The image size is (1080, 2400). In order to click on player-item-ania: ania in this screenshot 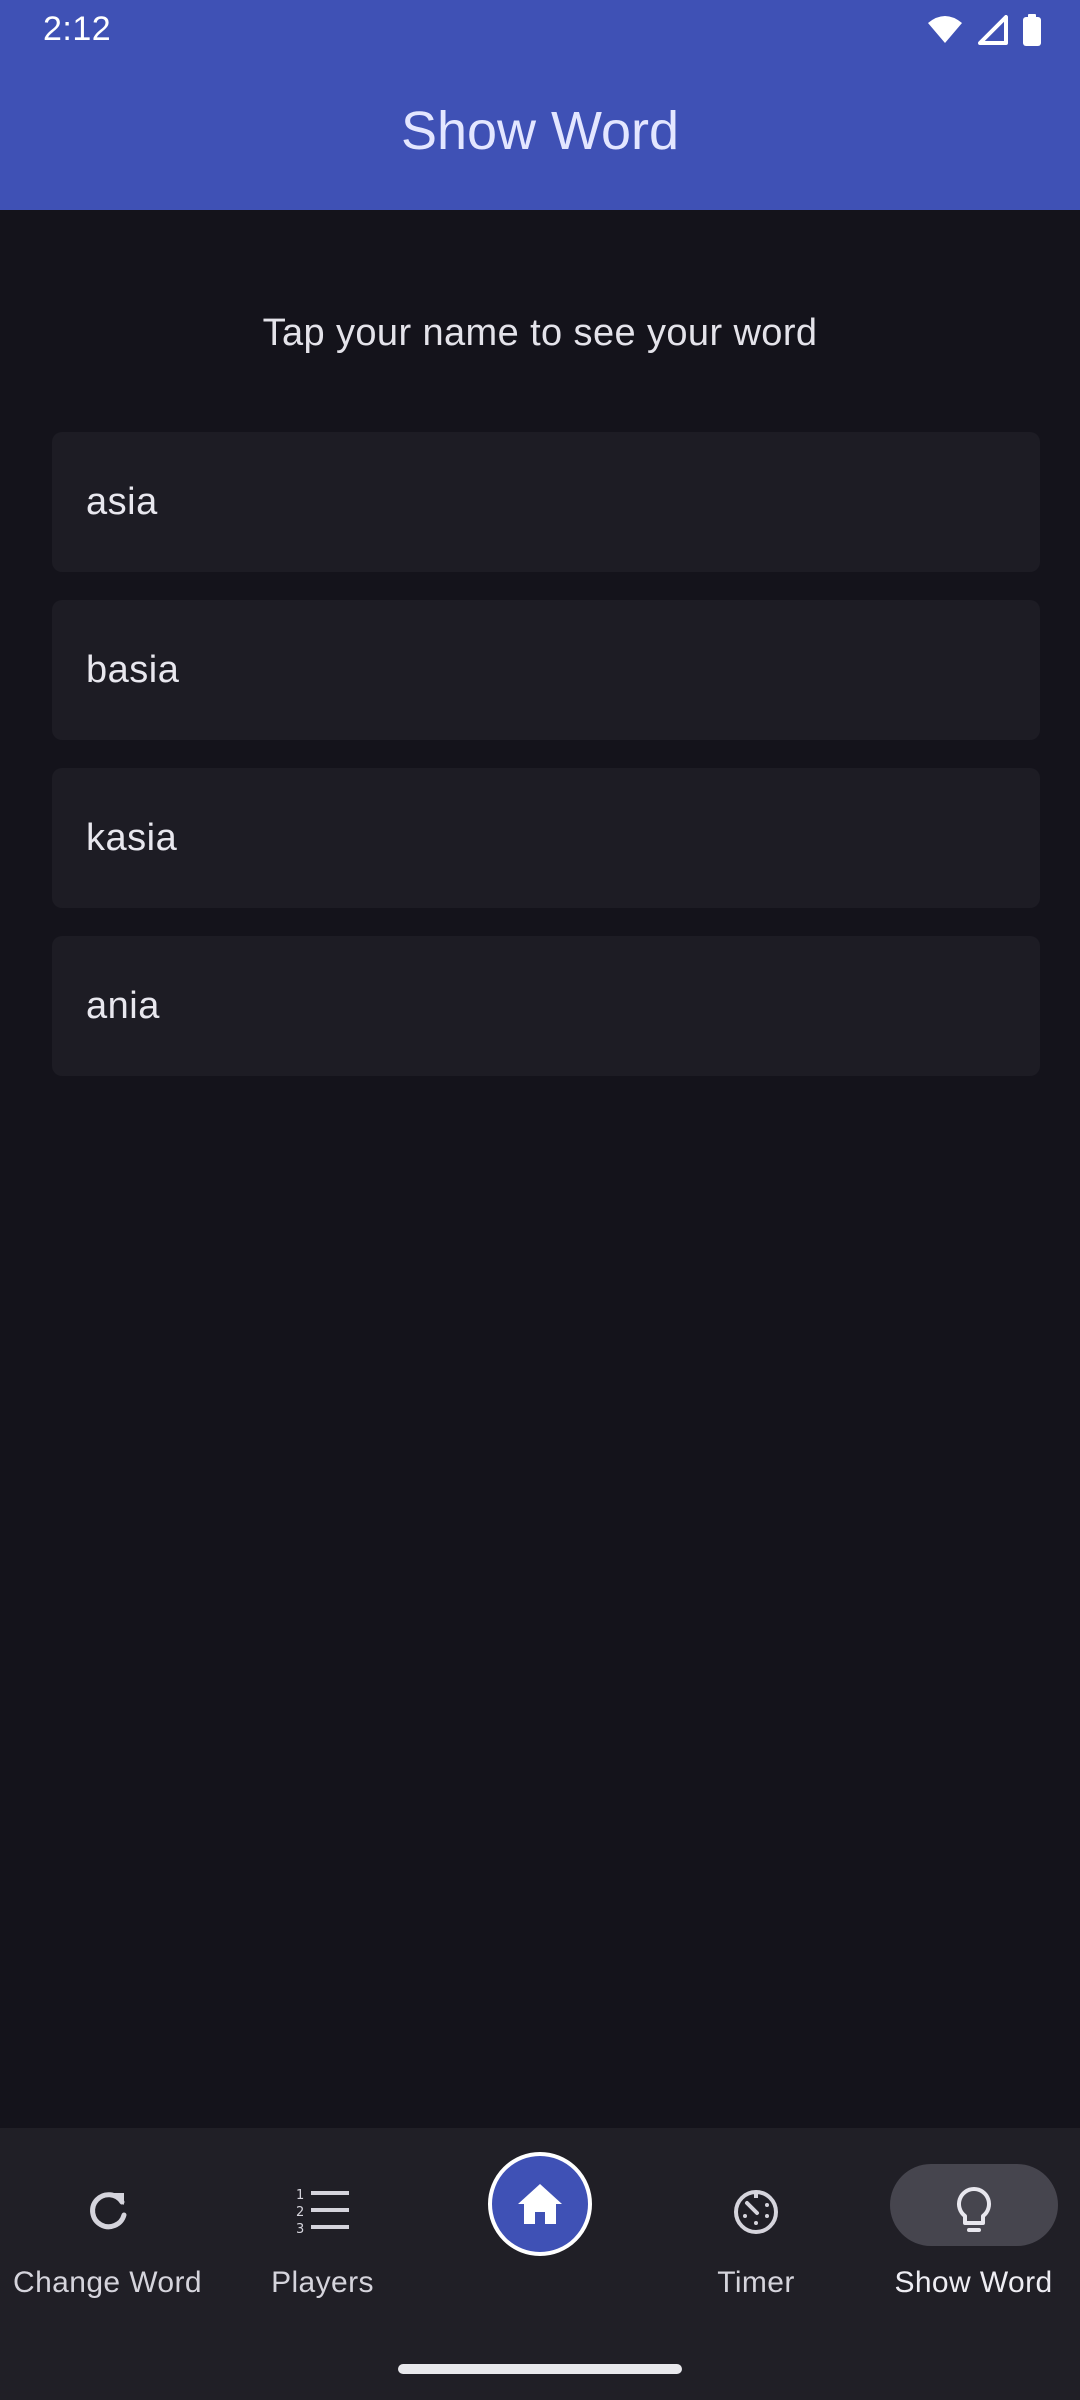, I will do `click(546, 1006)`.